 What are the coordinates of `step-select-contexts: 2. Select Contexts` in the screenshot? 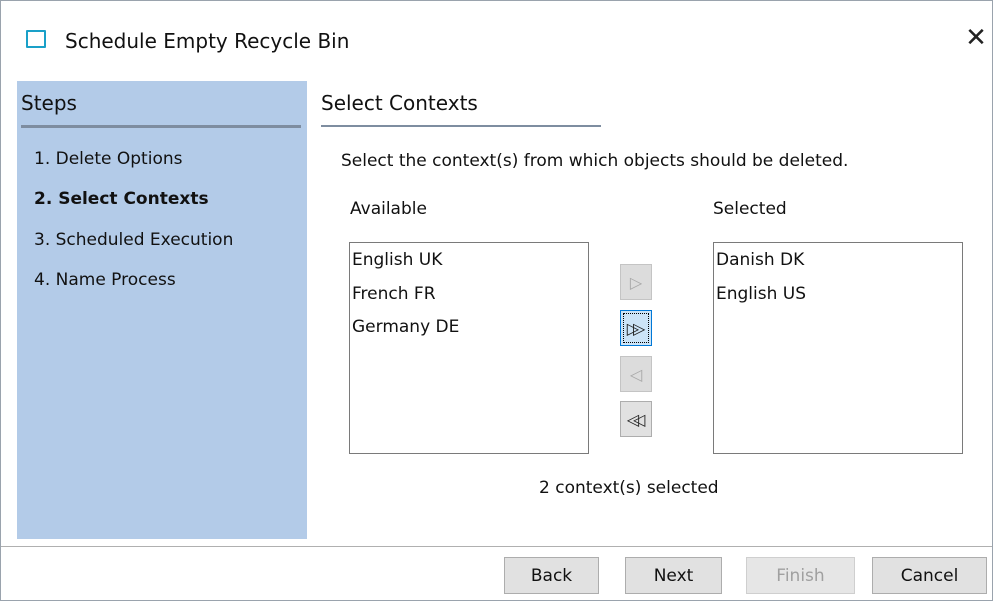 It's located at (121, 199).